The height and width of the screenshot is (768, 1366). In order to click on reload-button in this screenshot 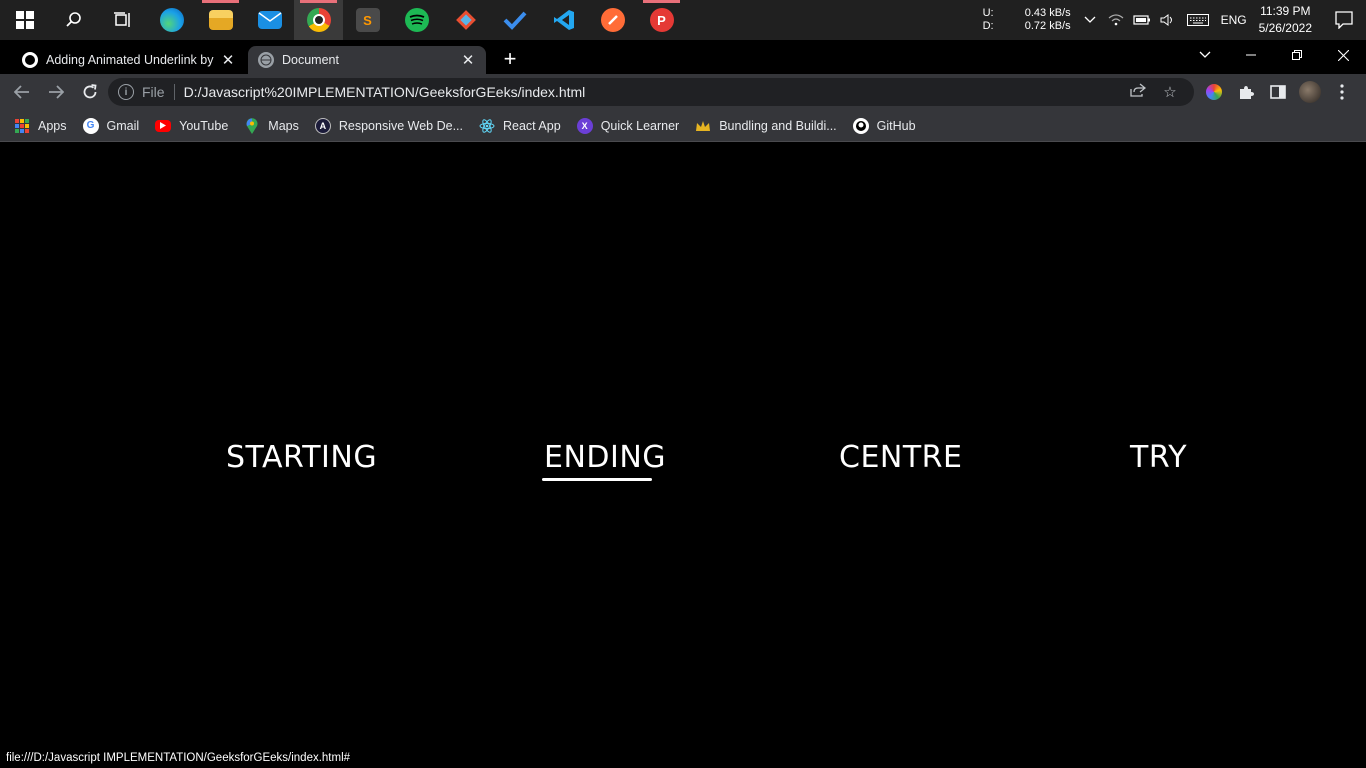, I will do `click(90, 92)`.